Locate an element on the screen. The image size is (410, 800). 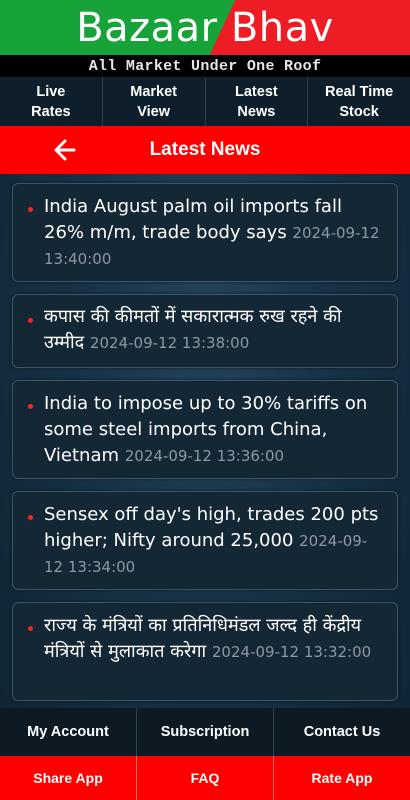
my-account-button: My Account is located at coordinates (68, 732).